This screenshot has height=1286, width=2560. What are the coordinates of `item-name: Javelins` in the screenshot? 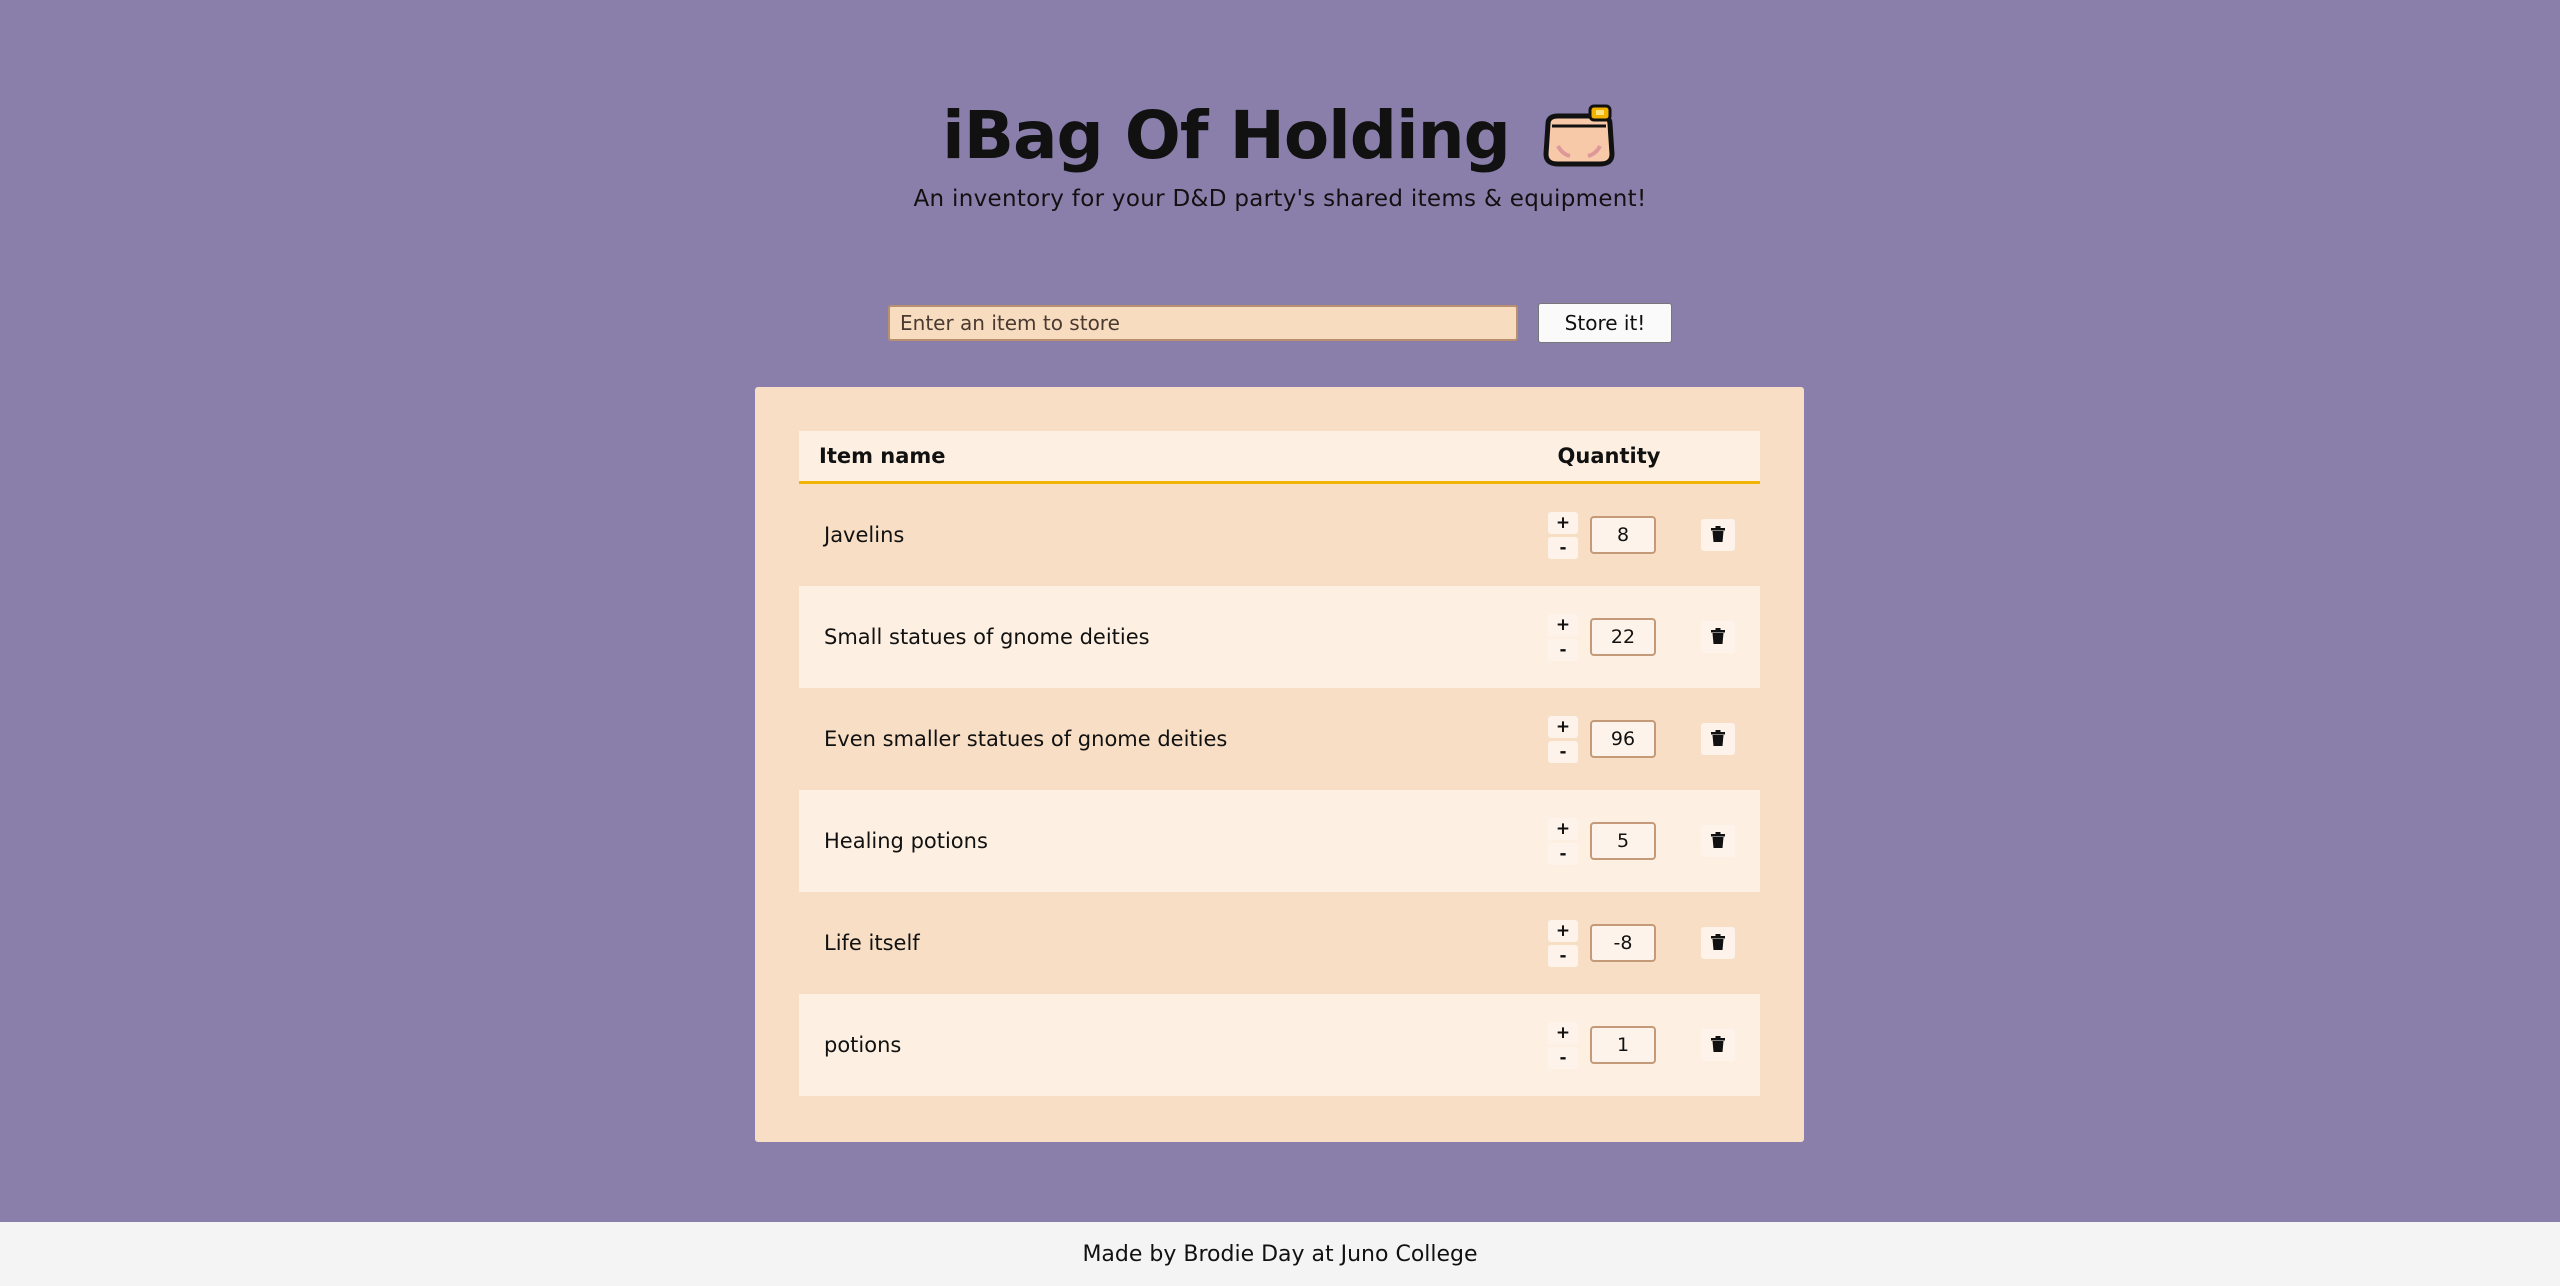 It's located at (864, 535).